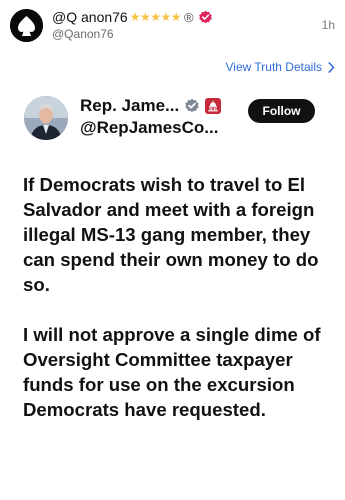 The height and width of the screenshot is (500, 345). Describe the element at coordinates (328, 25) in the screenshot. I see `post-time: 1h` at that location.